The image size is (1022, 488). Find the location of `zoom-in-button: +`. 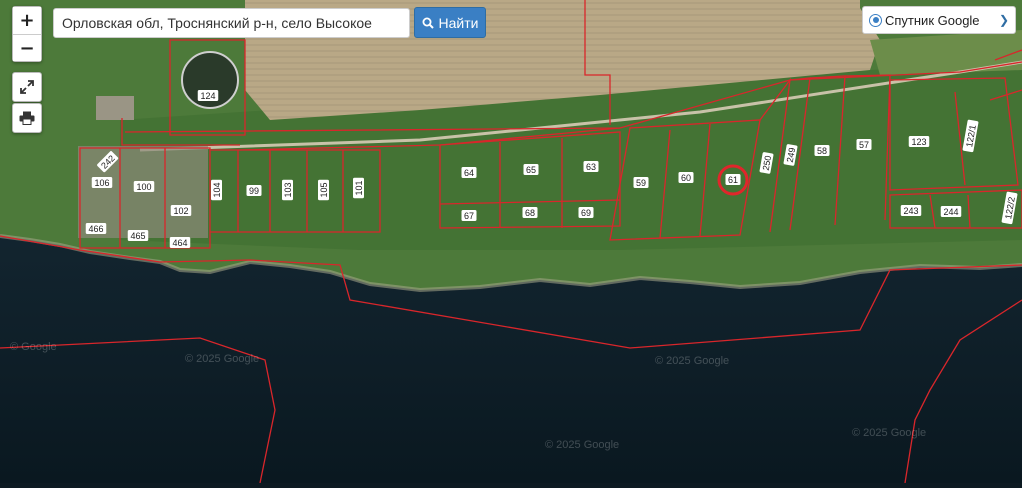

zoom-in-button: + is located at coordinates (27, 20).